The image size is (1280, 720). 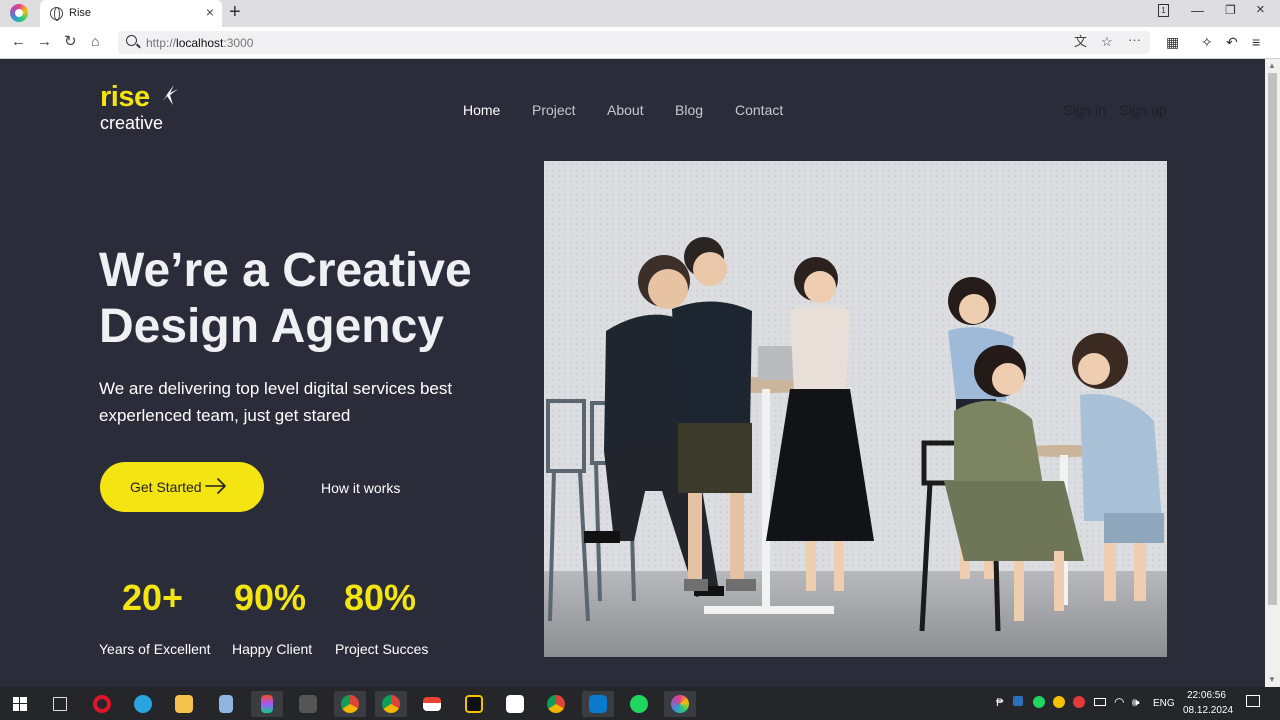 I want to click on figma-icon, so click(x=267, y=704).